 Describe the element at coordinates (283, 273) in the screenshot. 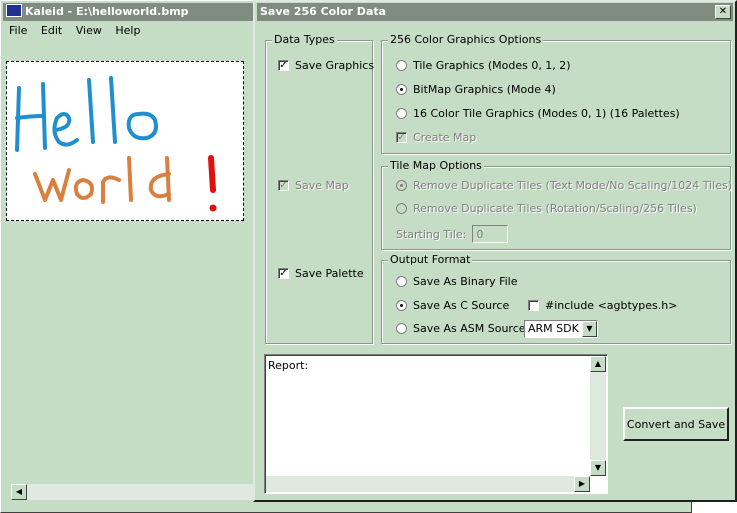

I see `save-palette-check: ✓` at that location.